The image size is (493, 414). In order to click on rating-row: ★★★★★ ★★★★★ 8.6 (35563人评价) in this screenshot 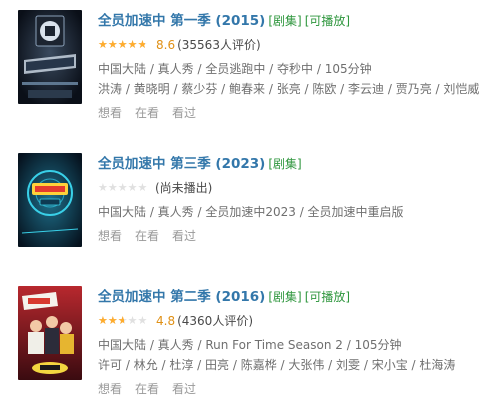, I will do `click(293, 45)`.